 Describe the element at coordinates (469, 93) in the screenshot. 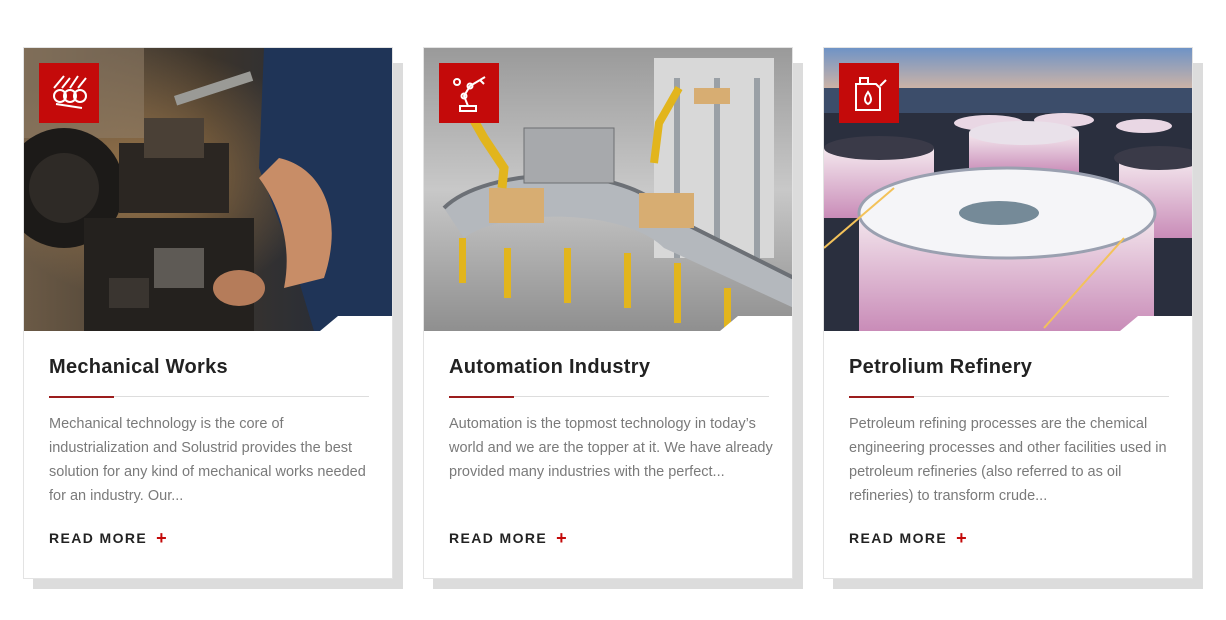

I see `robot-arm-icon` at that location.